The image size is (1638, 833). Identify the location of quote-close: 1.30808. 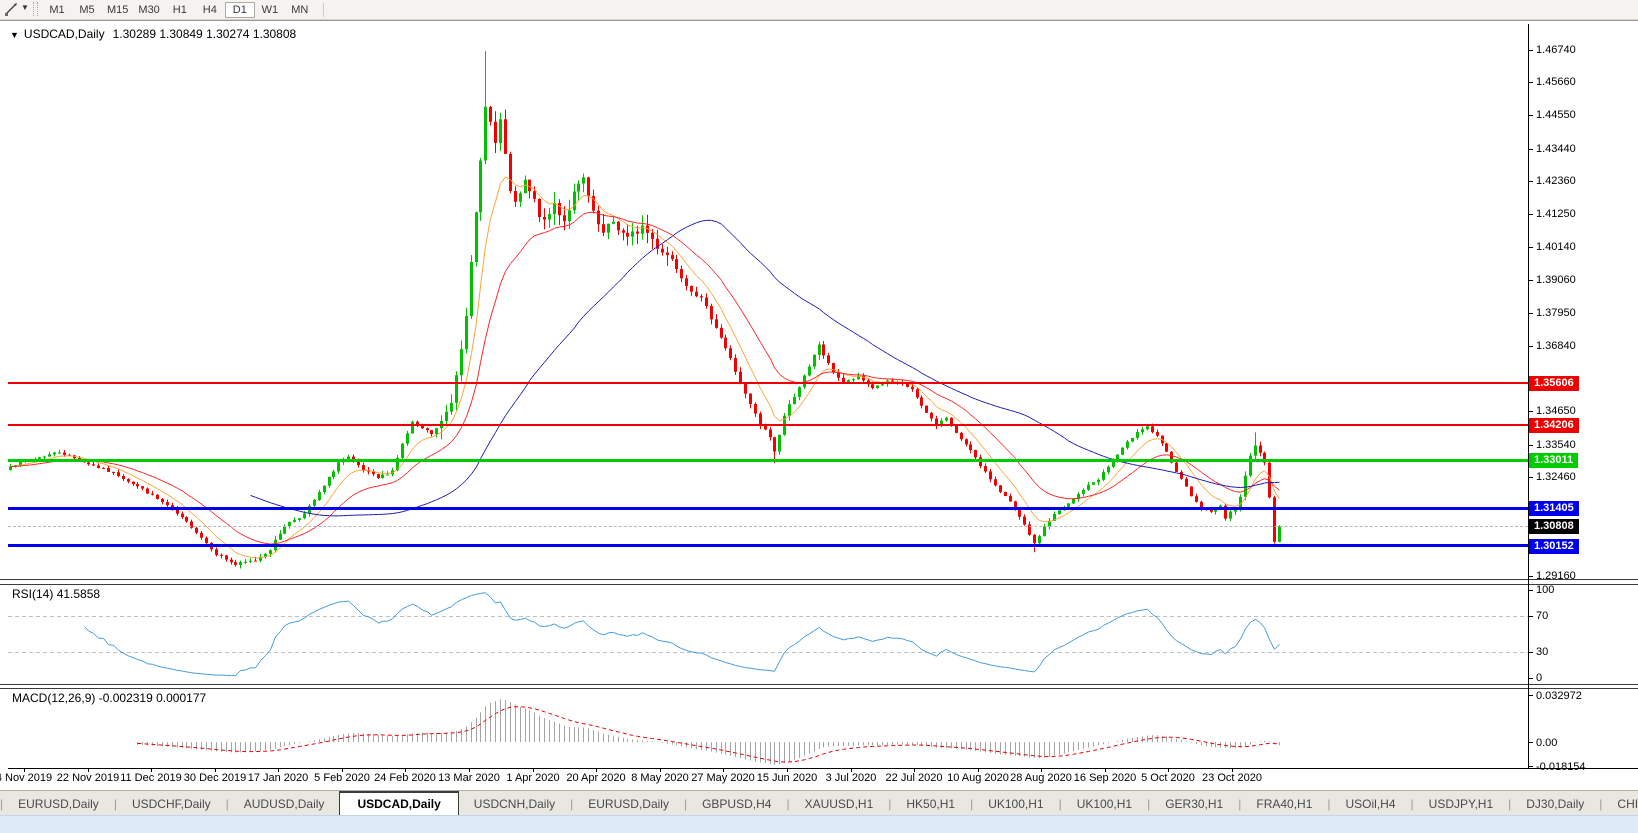
(274, 34).